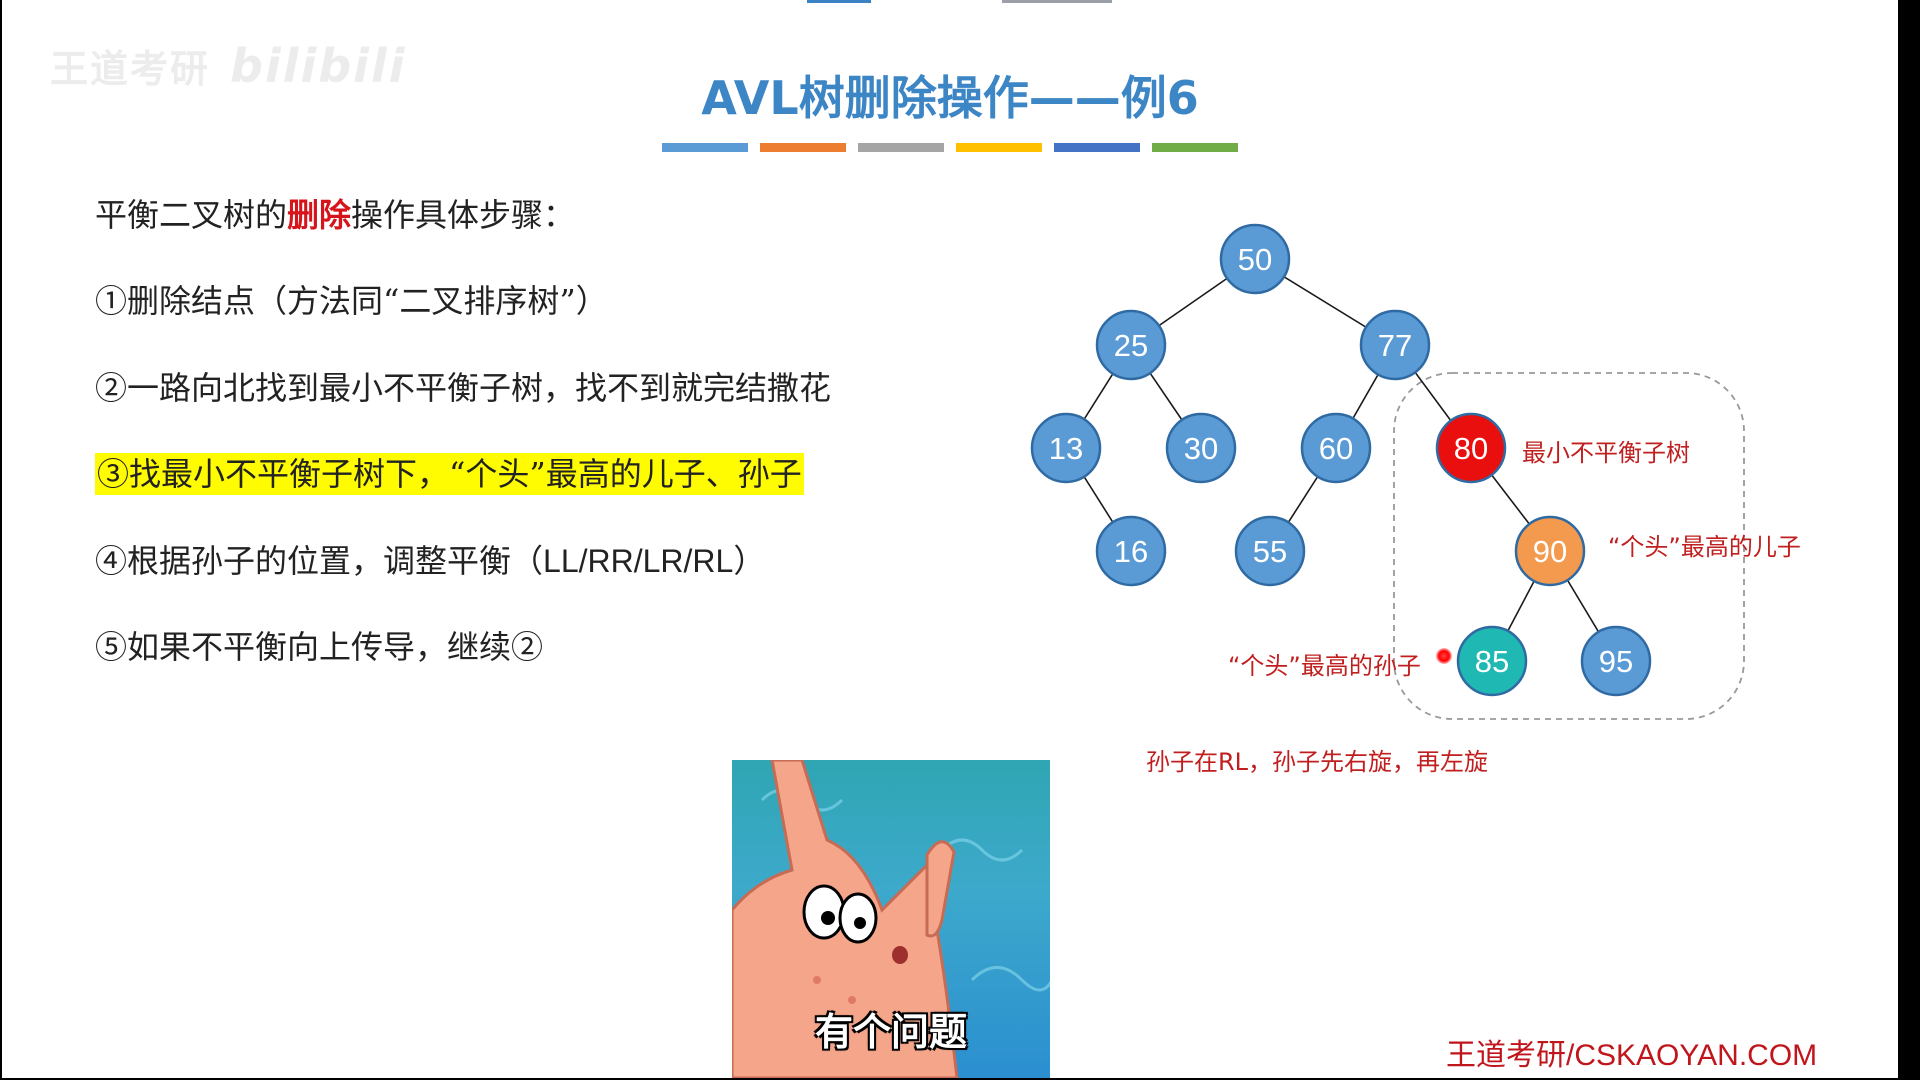 Image resolution: width=1920 pixels, height=1080 pixels. I want to click on tree-node-label: 16, so click(1131, 551).